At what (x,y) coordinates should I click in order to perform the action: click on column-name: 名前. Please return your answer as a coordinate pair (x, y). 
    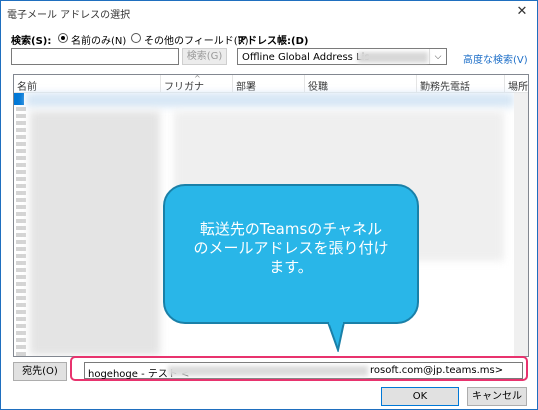
    Looking at the image, I should click on (27, 85).